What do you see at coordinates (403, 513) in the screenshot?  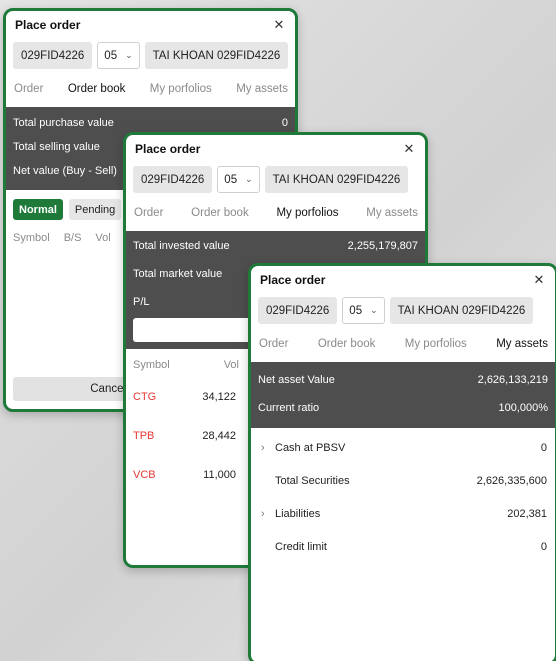 I see `list-item: › Liabilities 202,381` at bounding box center [403, 513].